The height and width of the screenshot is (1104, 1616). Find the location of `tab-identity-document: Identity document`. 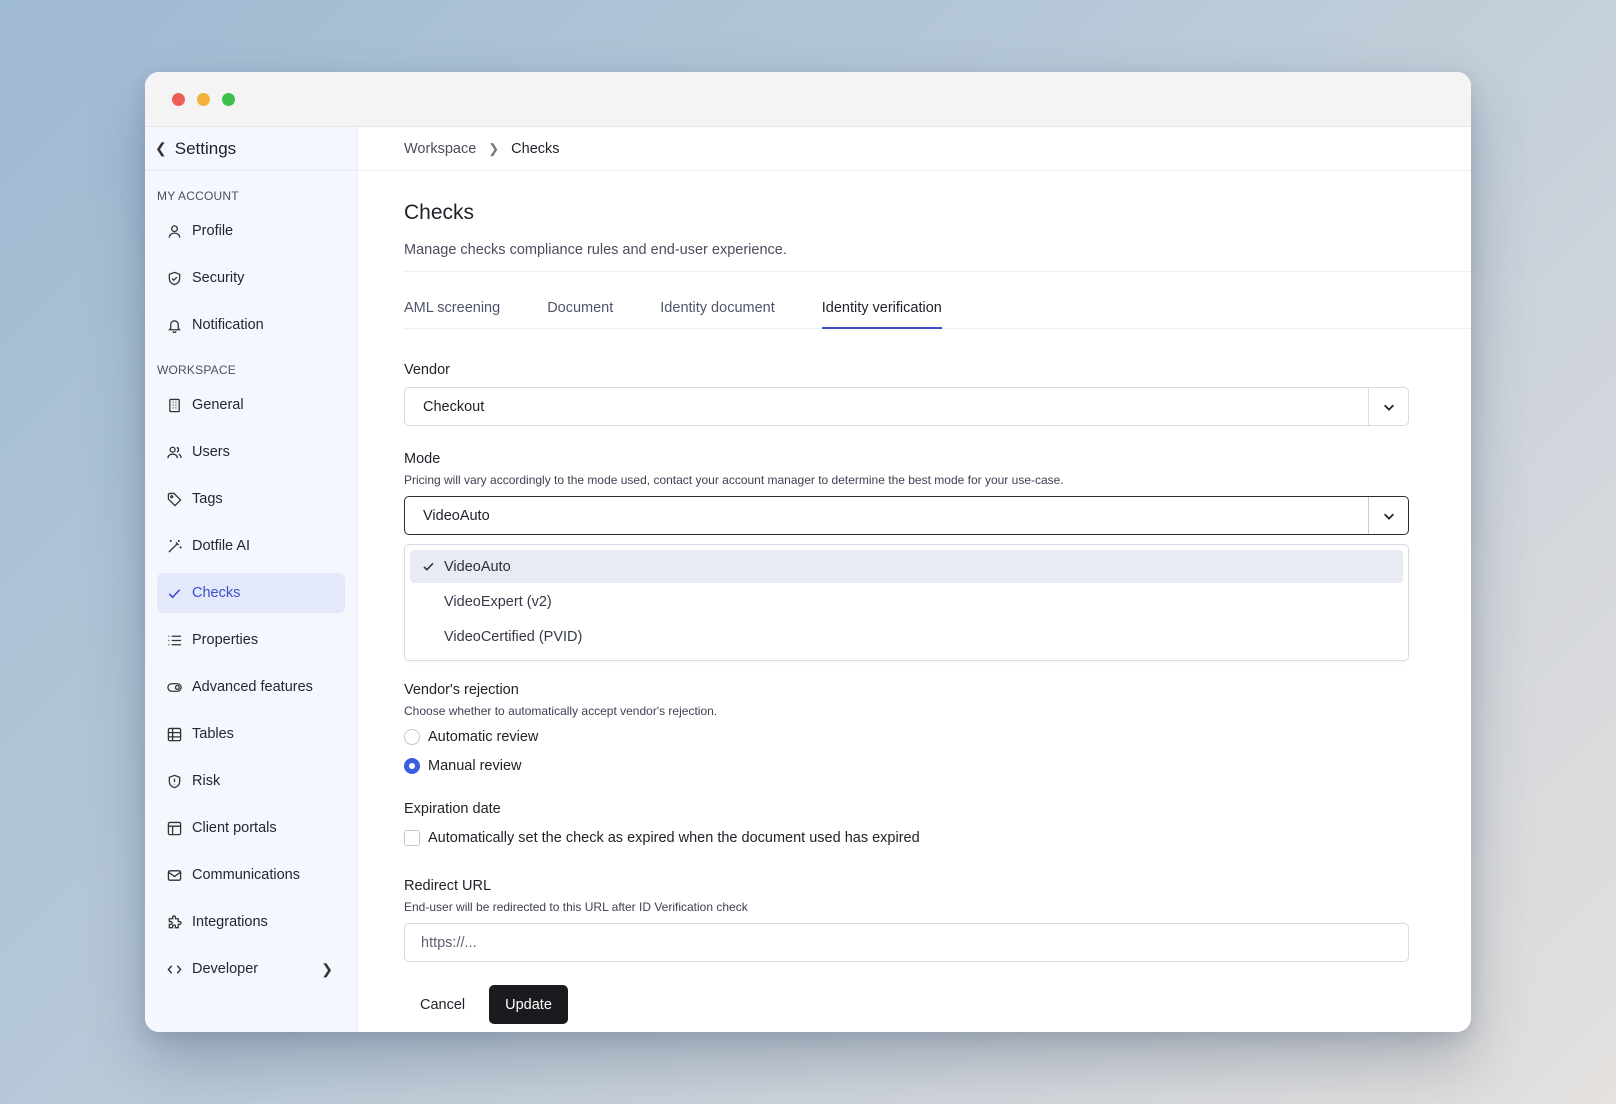

tab-identity-document: Identity document is located at coordinates (717, 314).